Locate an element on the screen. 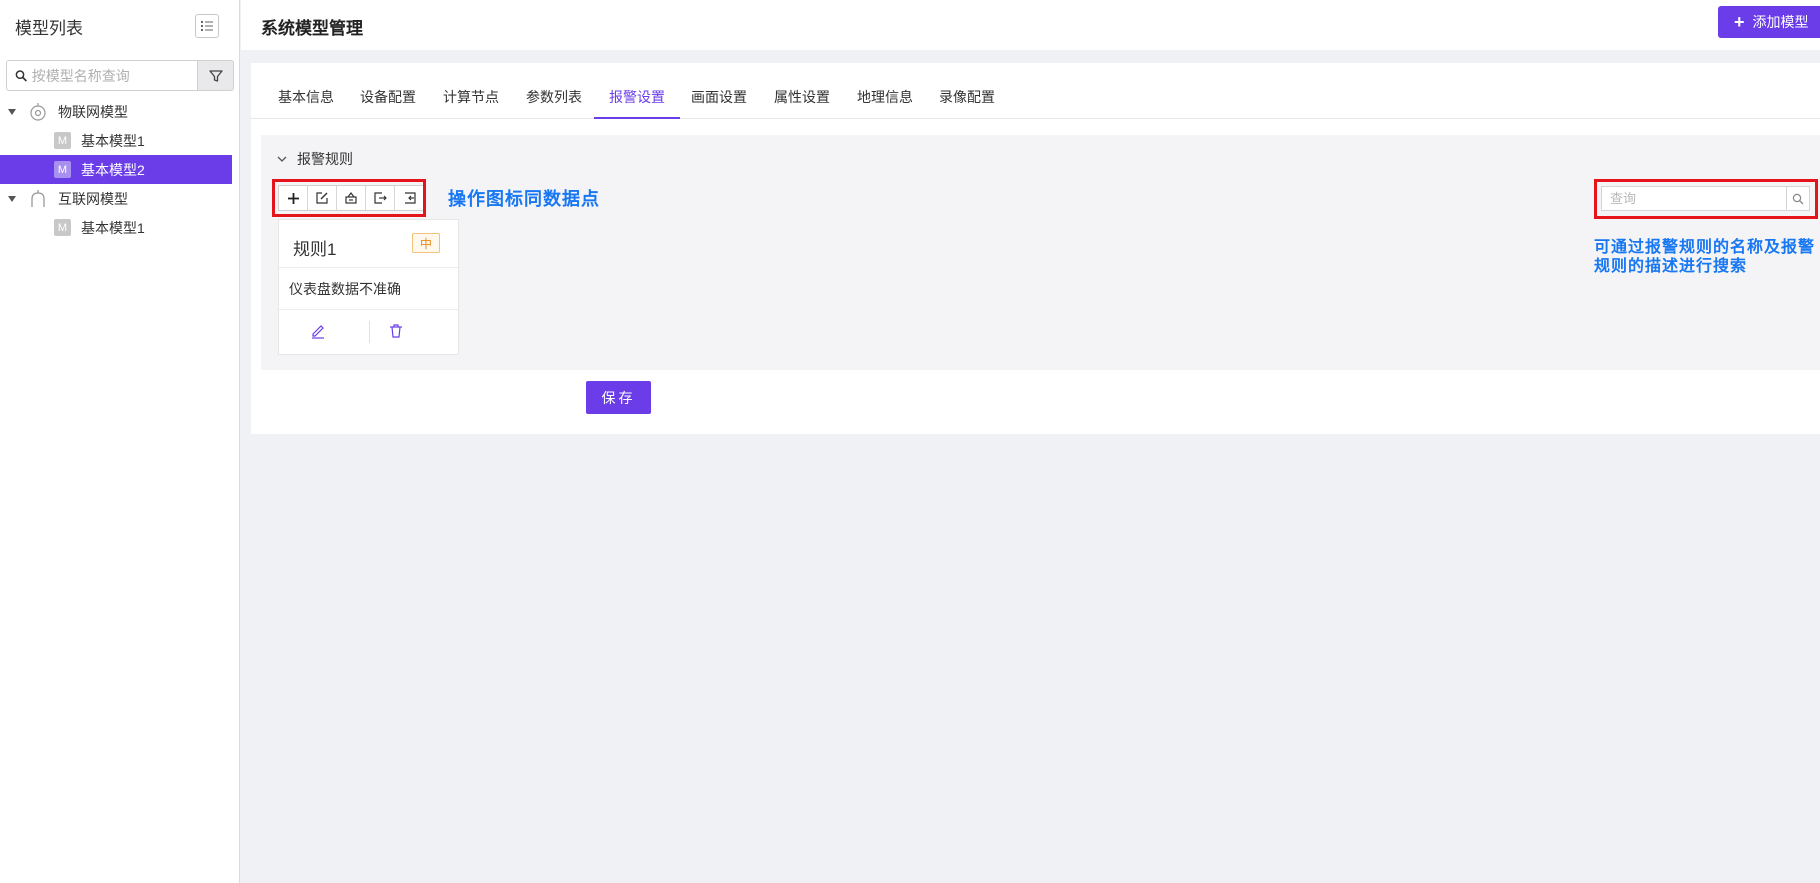 Image resolution: width=1820 pixels, height=883 pixels. model-search is located at coordinates (120, 75).